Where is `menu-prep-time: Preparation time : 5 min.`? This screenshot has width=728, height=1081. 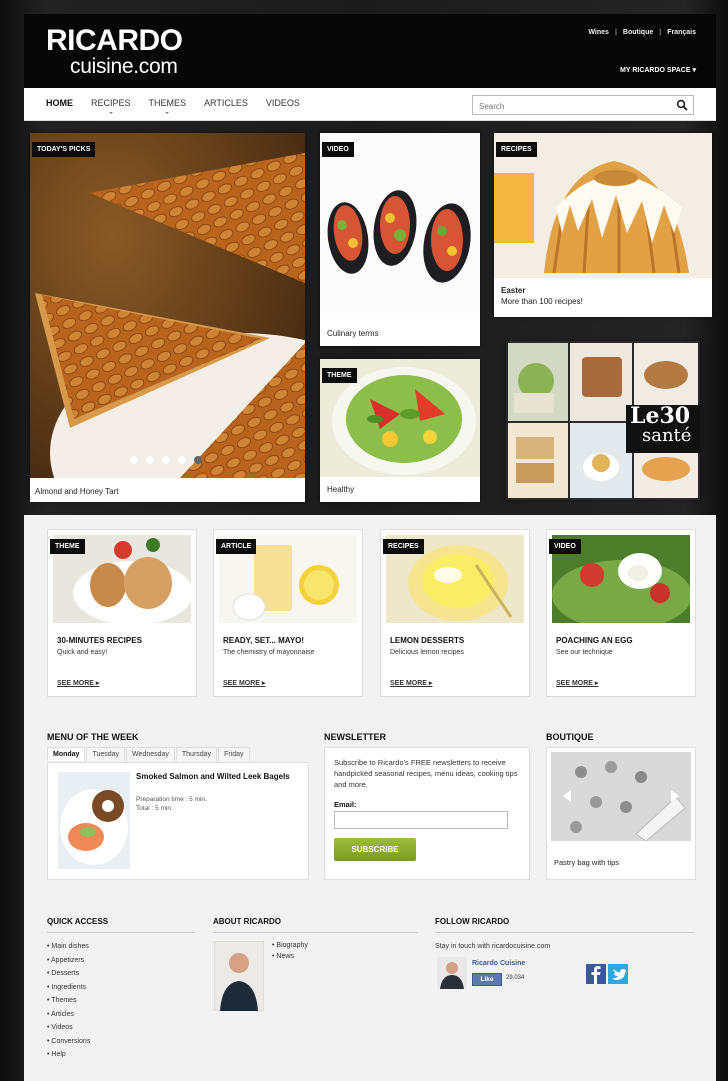
menu-prep-time: Preparation time : 5 min. is located at coordinates (171, 799).